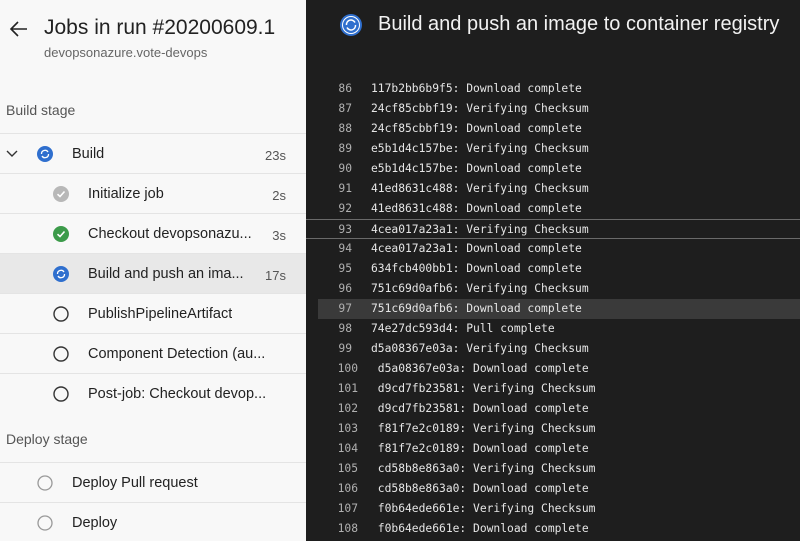  Describe the element at coordinates (553, 449) in the screenshot. I see `log-line: 104 f81f7e2c0189: Download complete` at that location.